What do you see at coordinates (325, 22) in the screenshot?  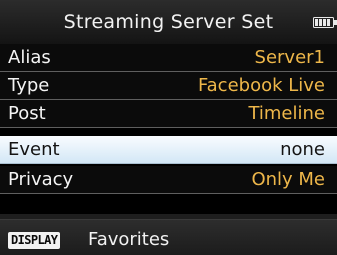 I see `battery-icon` at bounding box center [325, 22].